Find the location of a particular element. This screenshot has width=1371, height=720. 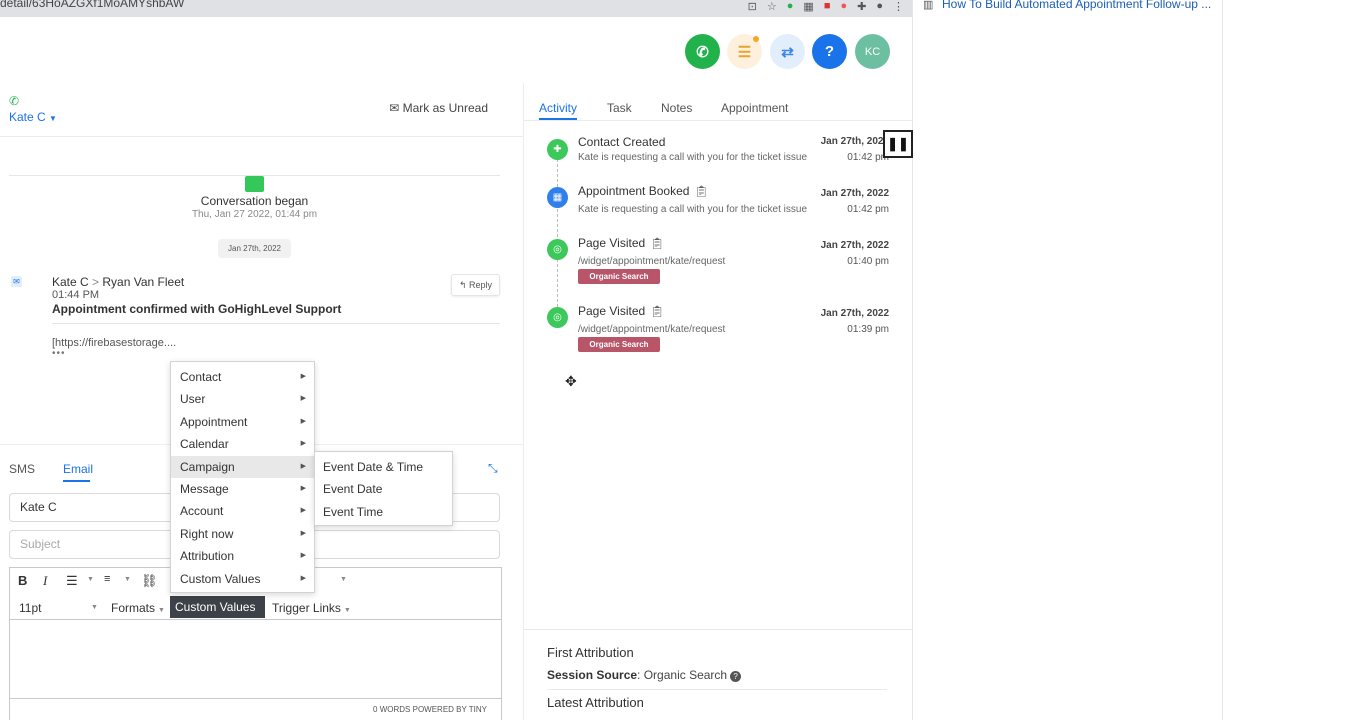

reply-icon: ↰ is located at coordinates (462, 285).